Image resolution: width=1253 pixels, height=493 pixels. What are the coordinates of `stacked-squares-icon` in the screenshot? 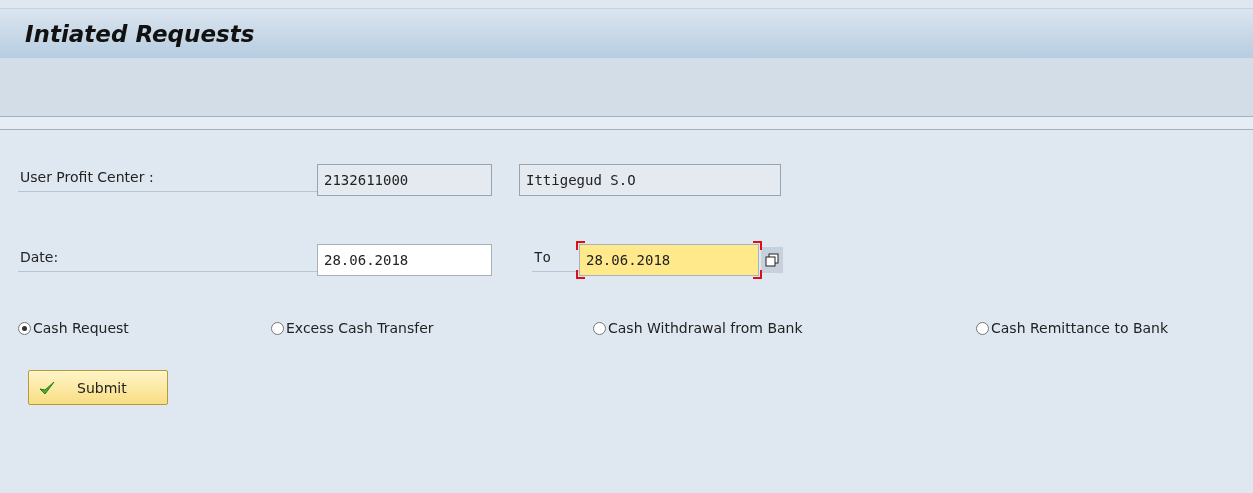 It's located at (772, 260).